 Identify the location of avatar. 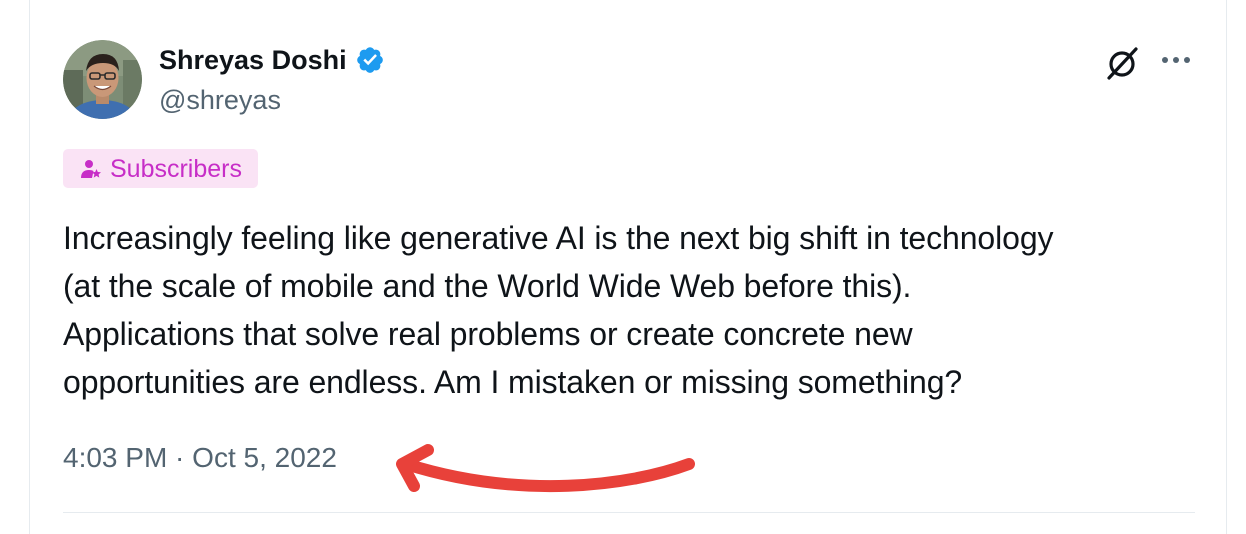
(102, 79).